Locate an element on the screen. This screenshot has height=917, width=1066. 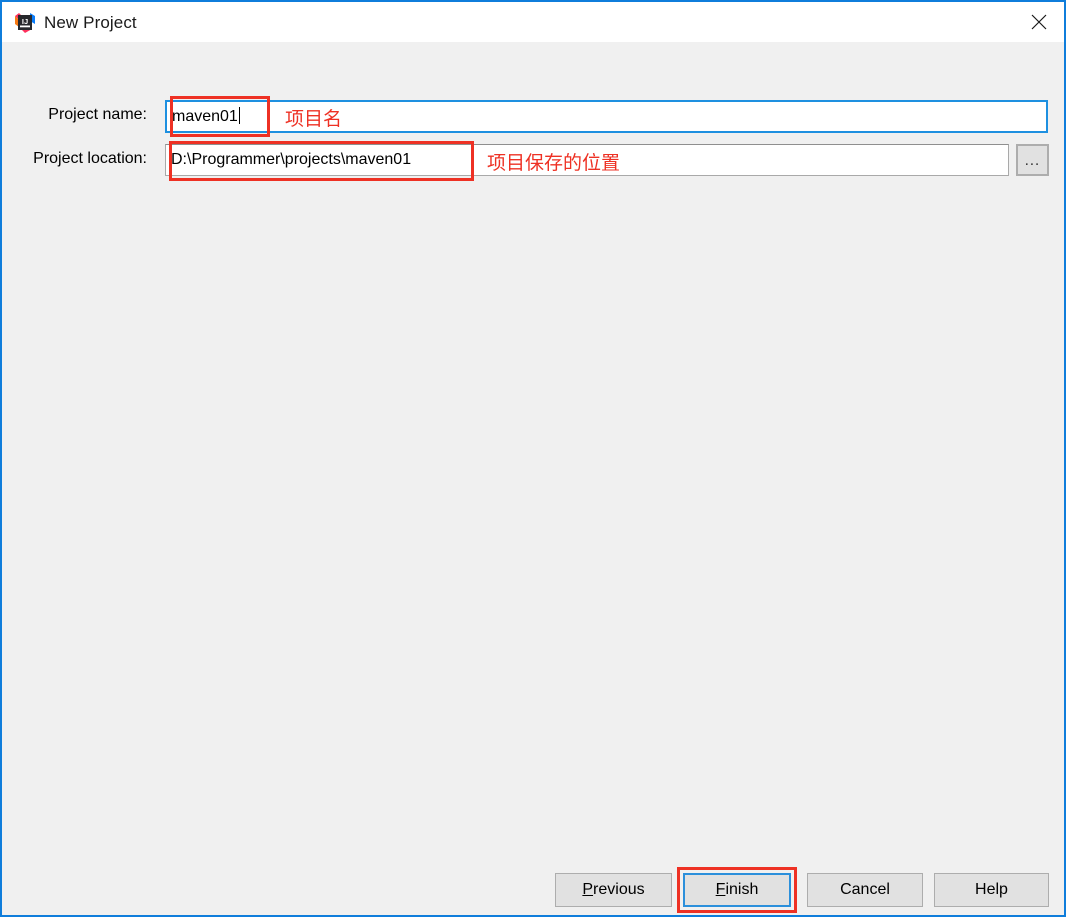
previous-button: Previous is located at coordinates (613, 890).